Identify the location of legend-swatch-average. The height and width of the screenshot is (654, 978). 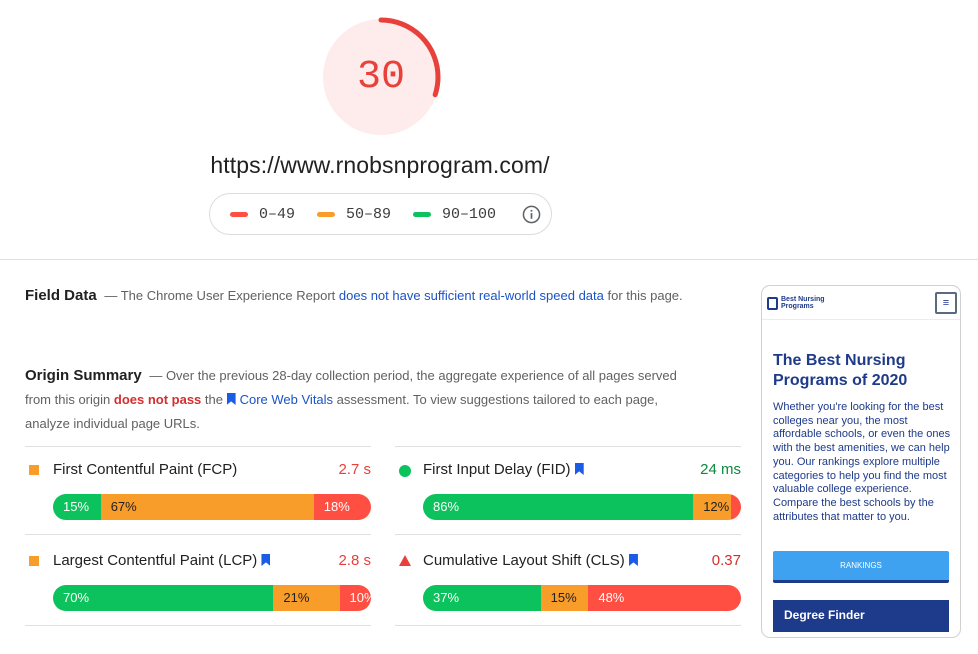
(326, 214).